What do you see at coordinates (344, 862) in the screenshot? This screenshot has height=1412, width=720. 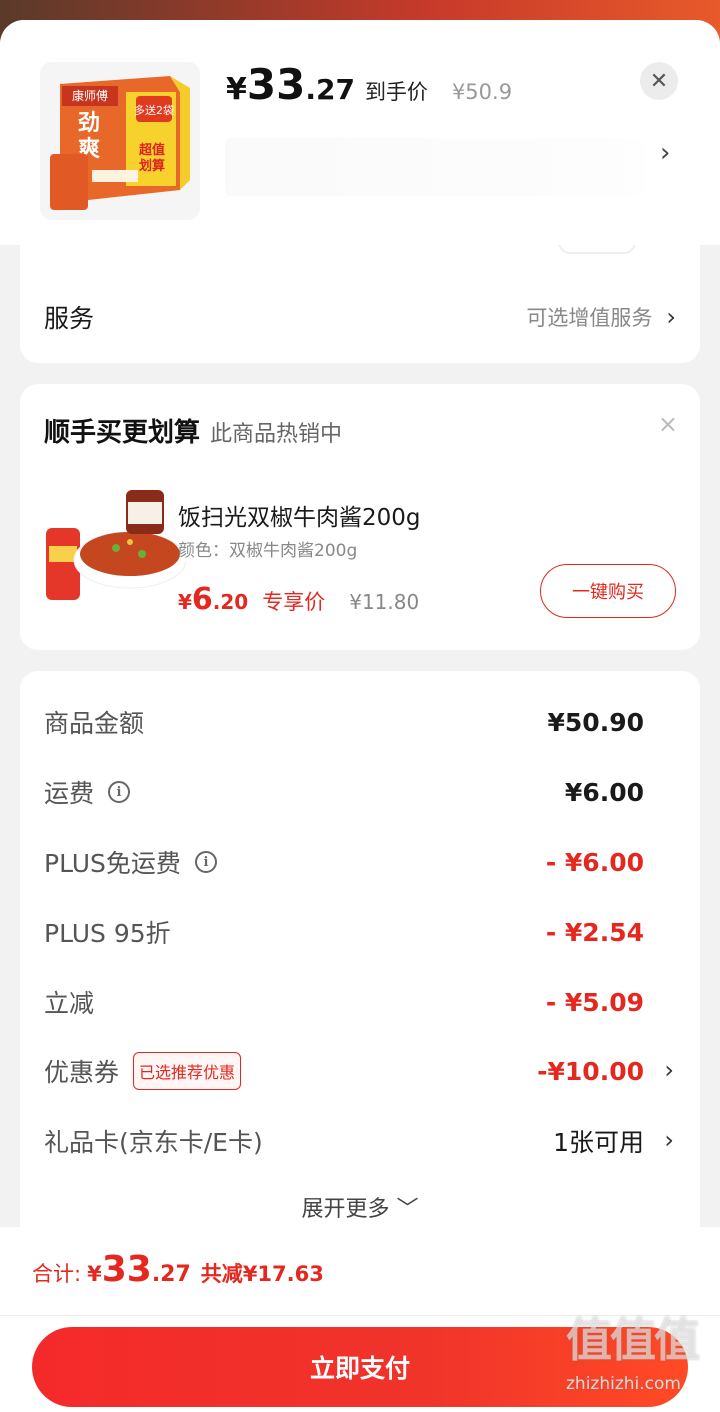 I see `summary-row-plus-free-shipping: PLUS免运费 i - ¥6.00` at bounding box center [344, 862].